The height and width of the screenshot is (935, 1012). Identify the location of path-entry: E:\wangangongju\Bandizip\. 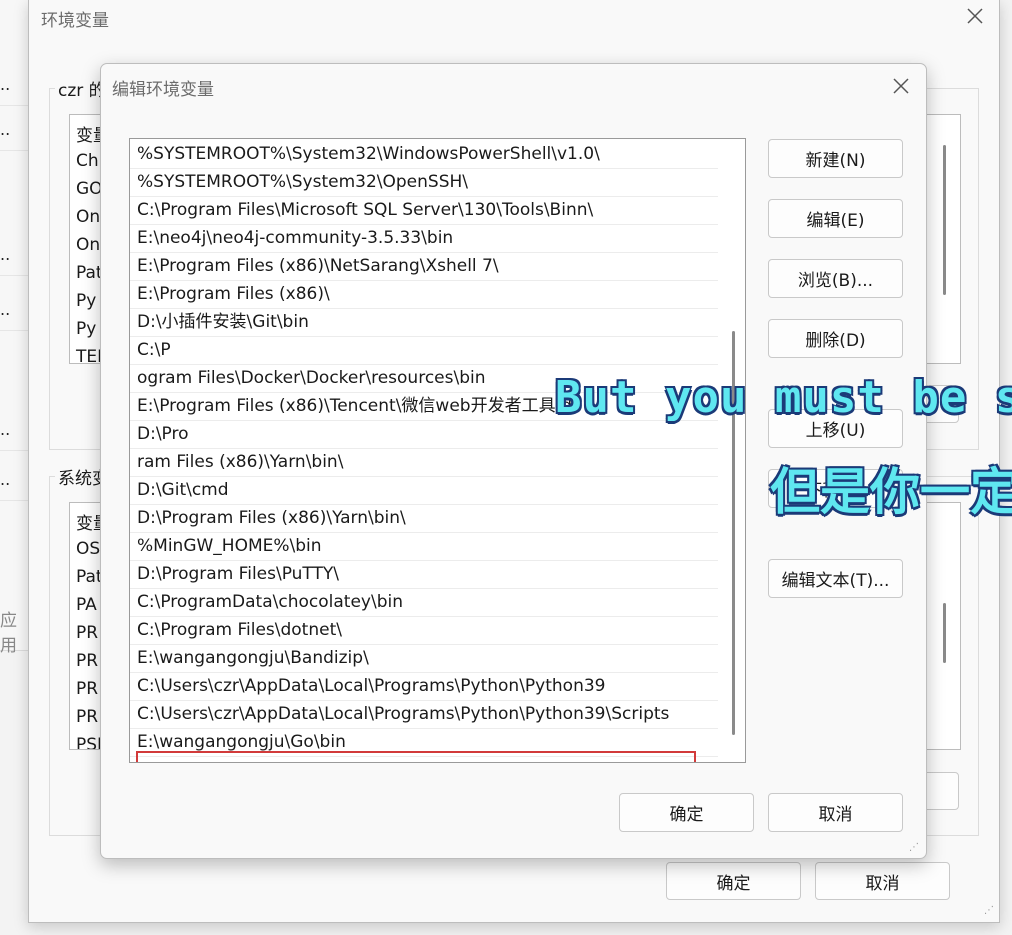
(424, 659).